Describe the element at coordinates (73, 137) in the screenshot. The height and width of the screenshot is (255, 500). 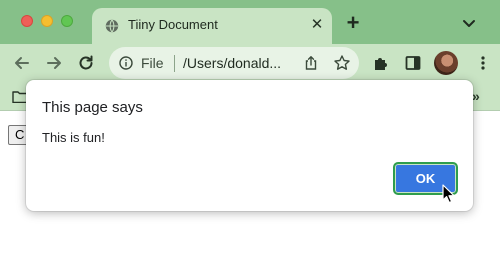
I see `dialog-message: This is fun!` at that location.